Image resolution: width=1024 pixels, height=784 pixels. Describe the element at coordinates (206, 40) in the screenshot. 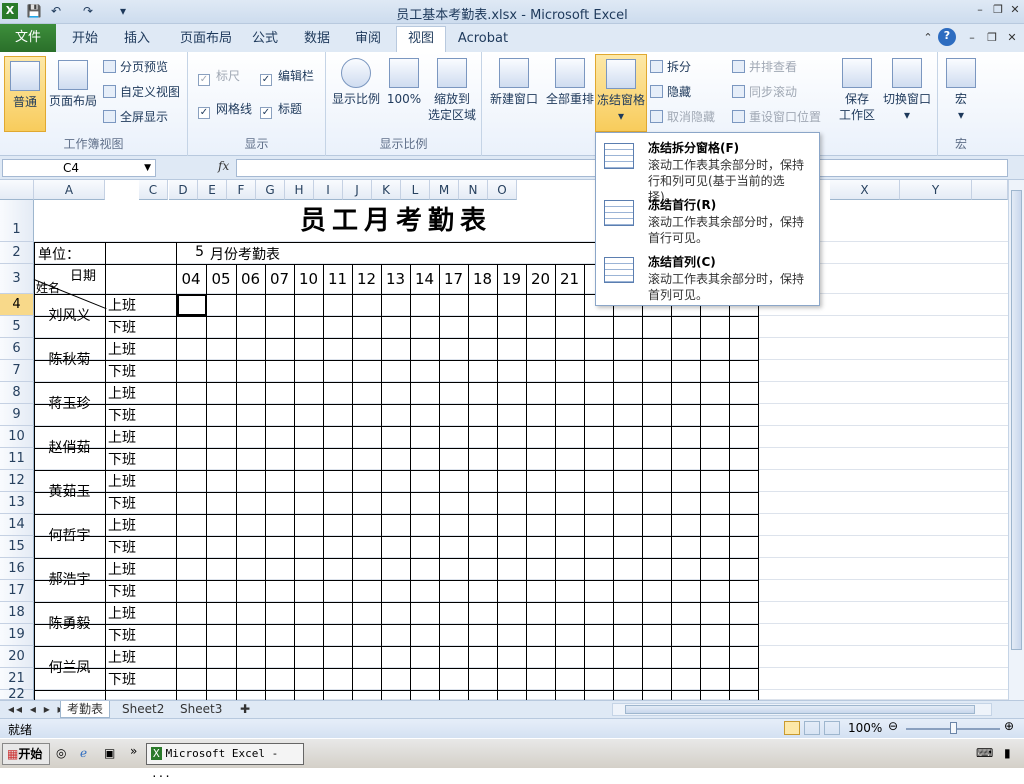

I see `tab-page-layout: 页面布局` at that location.